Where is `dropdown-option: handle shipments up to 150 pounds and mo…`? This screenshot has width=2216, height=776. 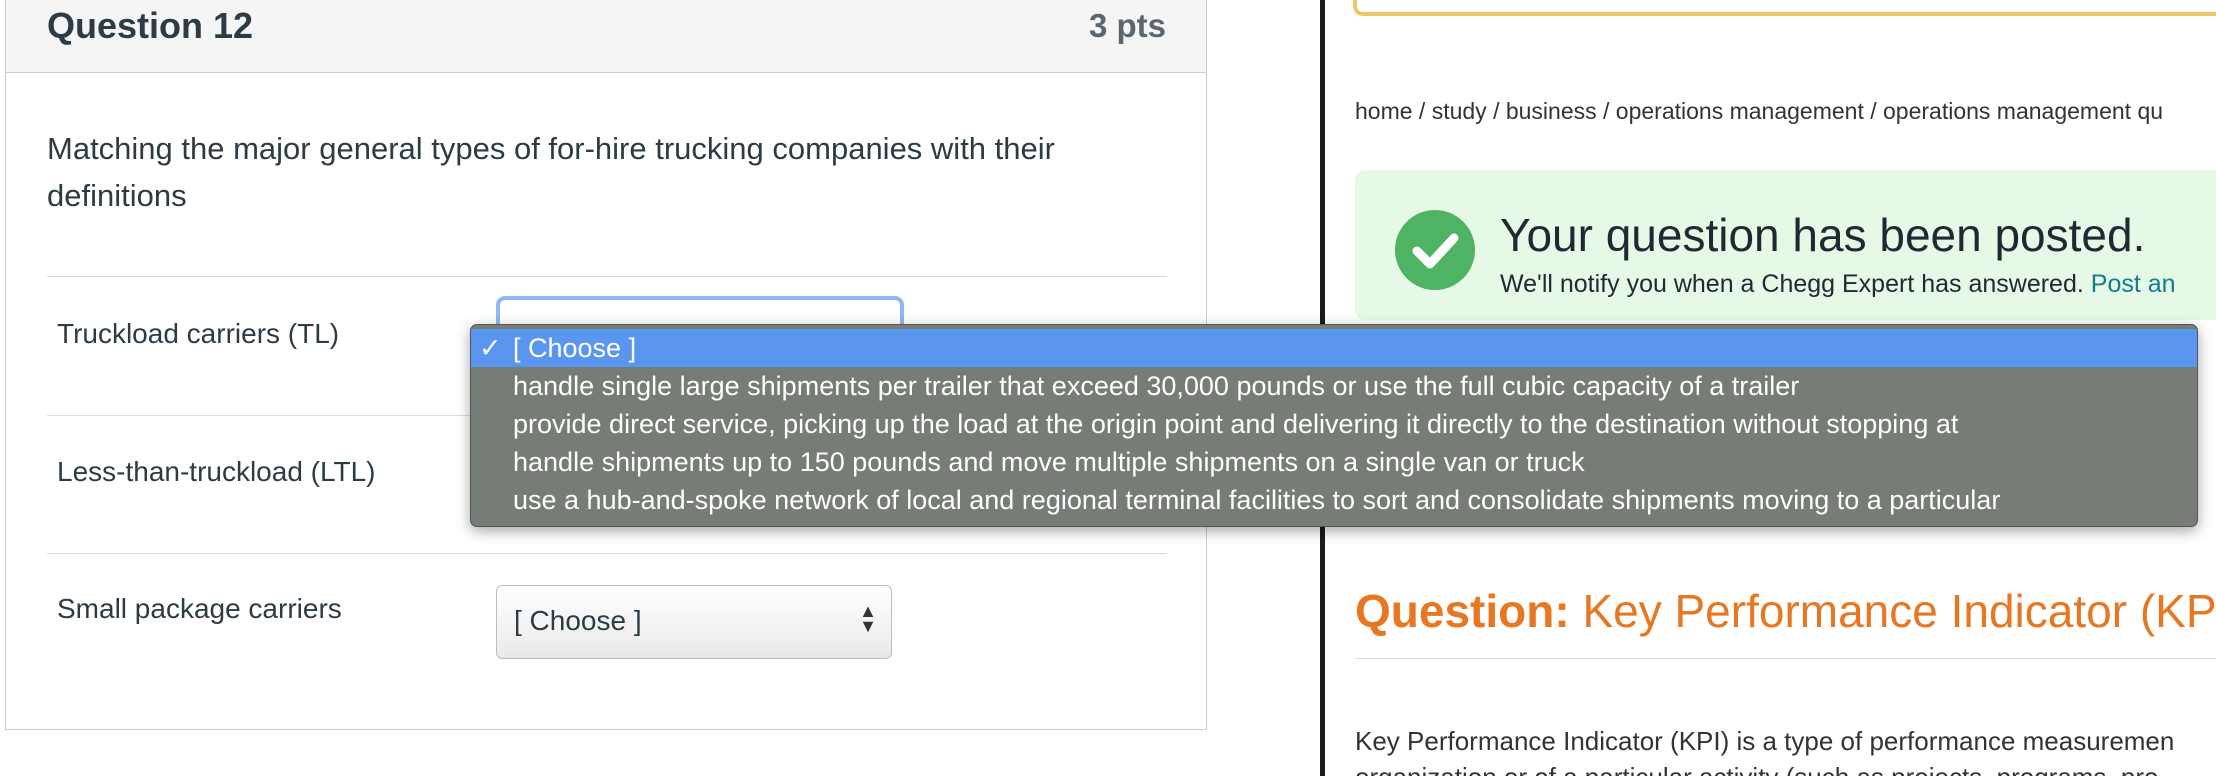 dropdown-option: handle shipments up to 150 pounds and mo… is located at coordinates (1334, 462).